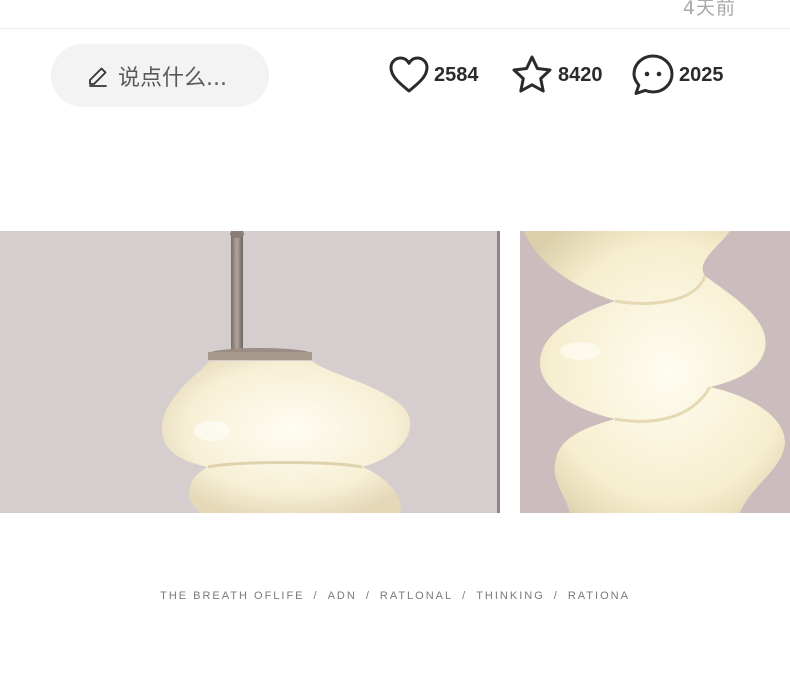 The width and height of the screenshot is (790, 673). I want to click on action-row: 说点什么... 2584 8420 2025, so click(395, 75).